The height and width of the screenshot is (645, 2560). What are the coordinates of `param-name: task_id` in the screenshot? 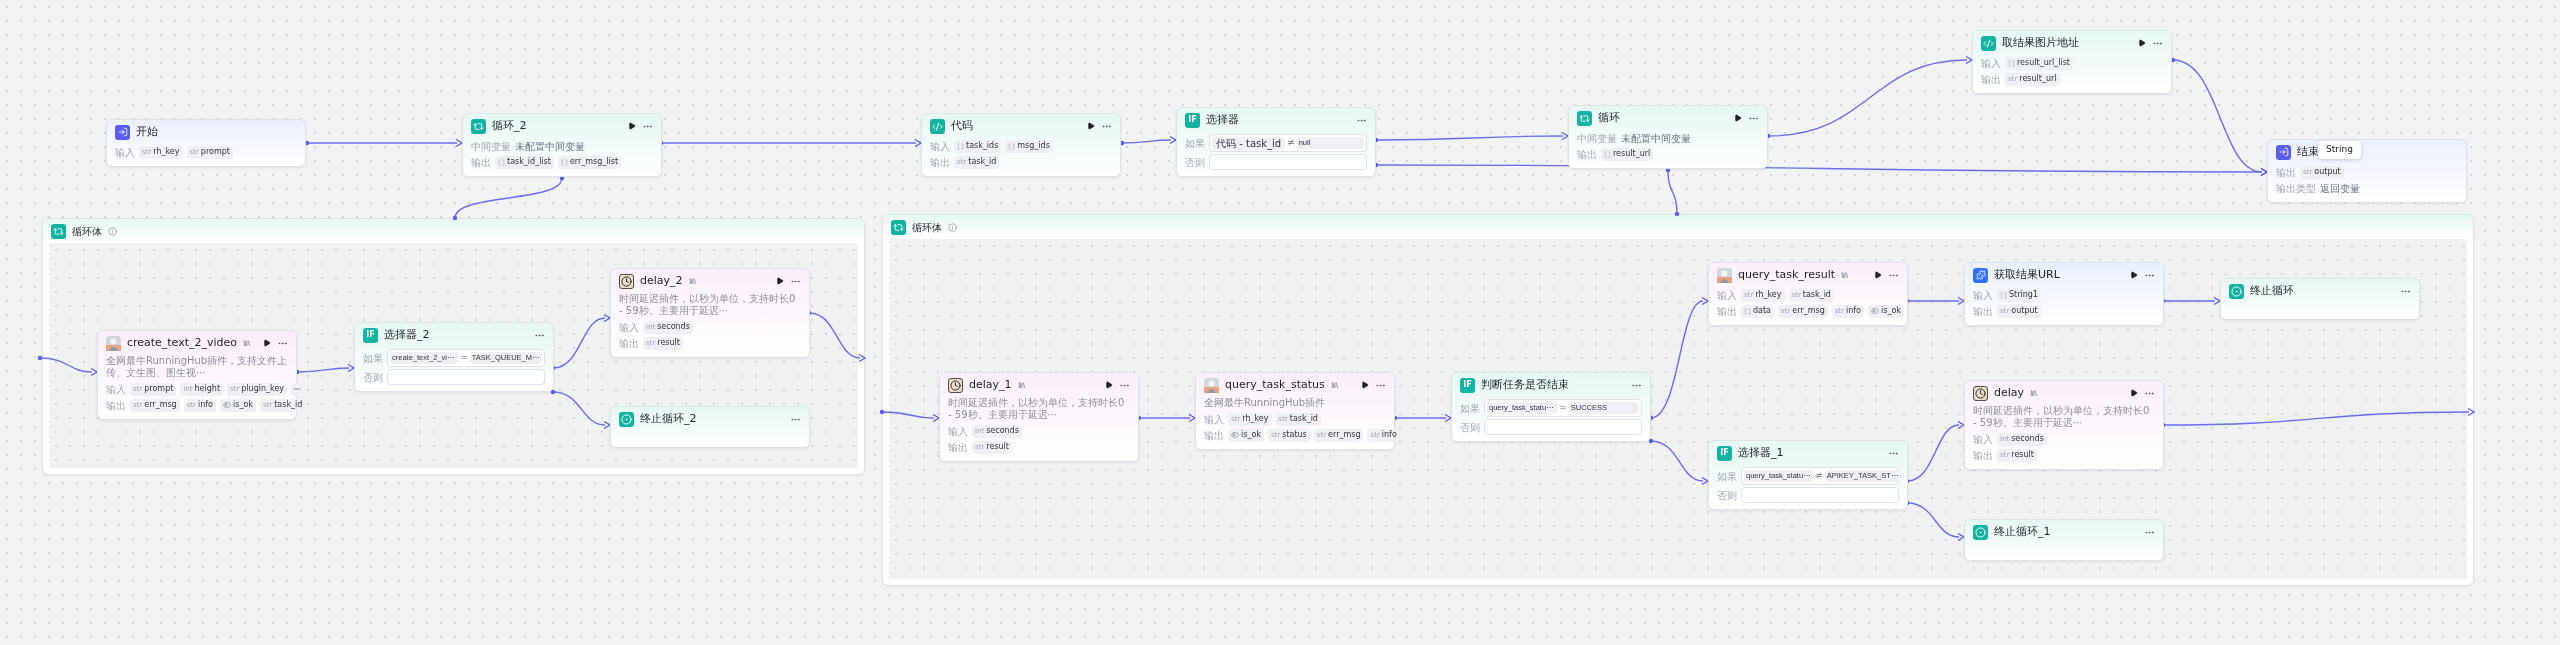 It's located at (982, 162).